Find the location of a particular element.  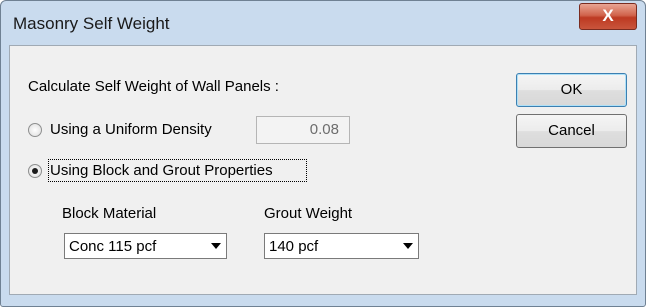

block-grout-radio is located at coordinates (35, 171).